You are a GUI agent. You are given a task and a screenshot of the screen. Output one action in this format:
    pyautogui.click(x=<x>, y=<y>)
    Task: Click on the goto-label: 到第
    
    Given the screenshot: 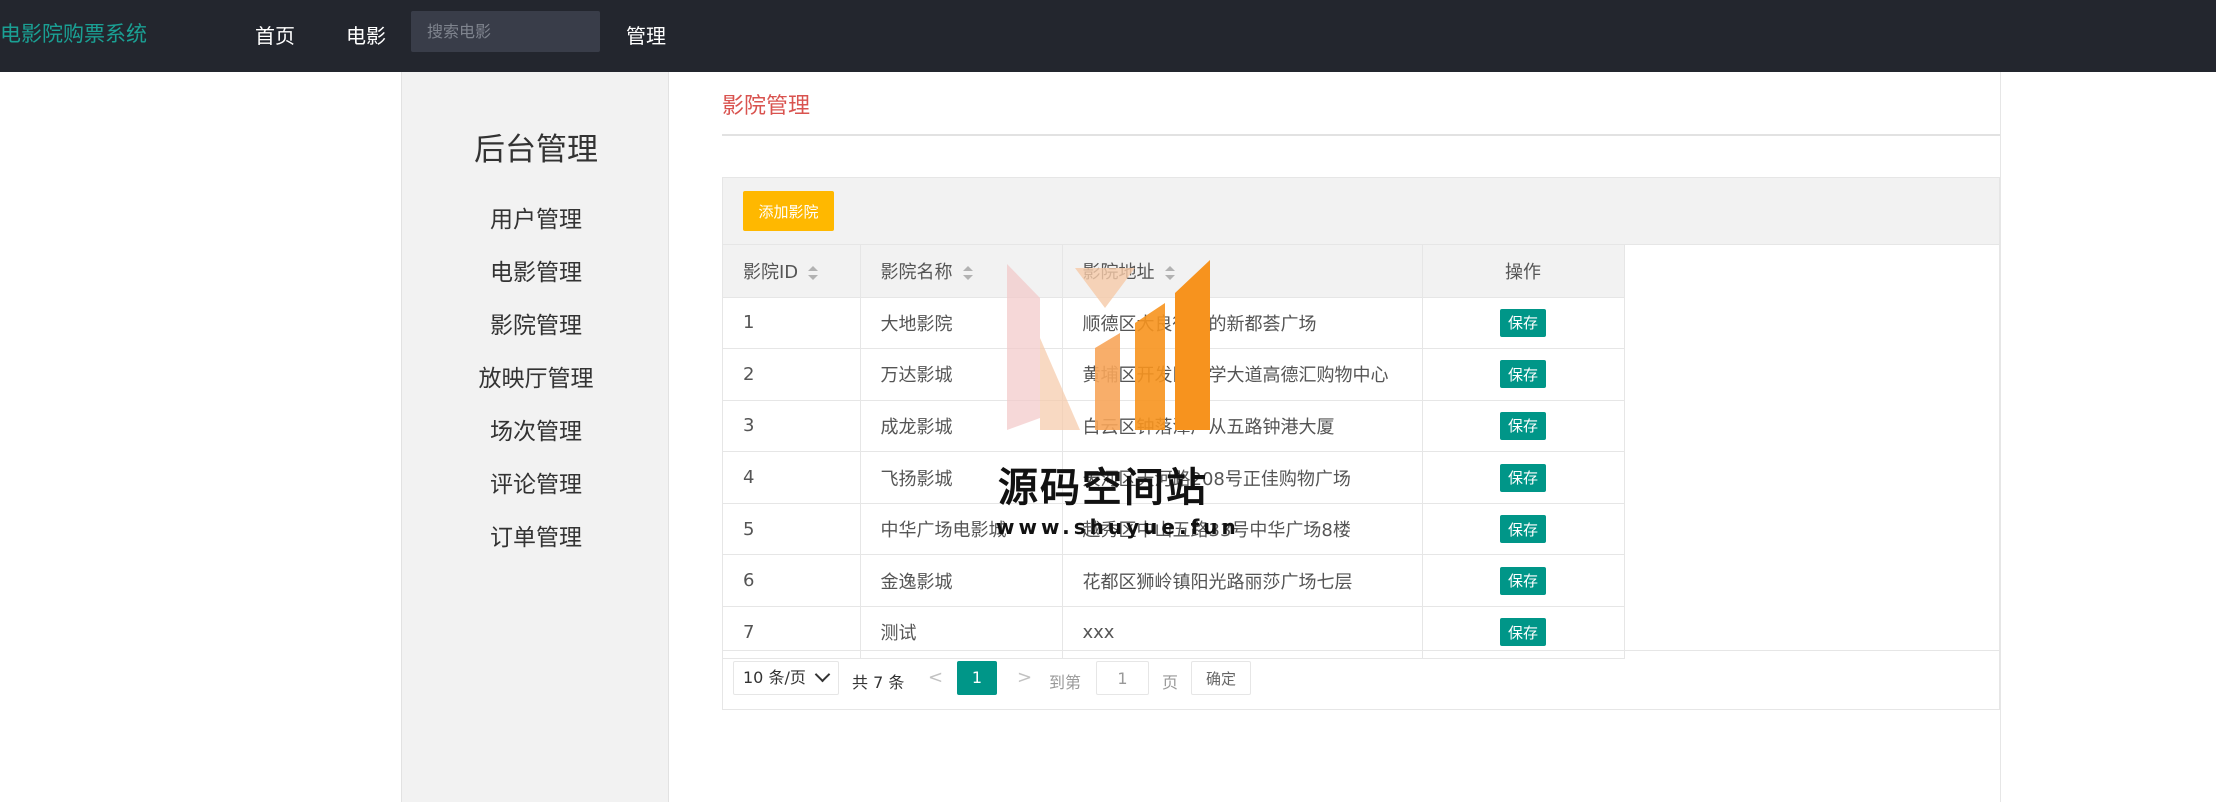 What is the action you would take?
    pyautogui.click(x=1065, y=682)
    